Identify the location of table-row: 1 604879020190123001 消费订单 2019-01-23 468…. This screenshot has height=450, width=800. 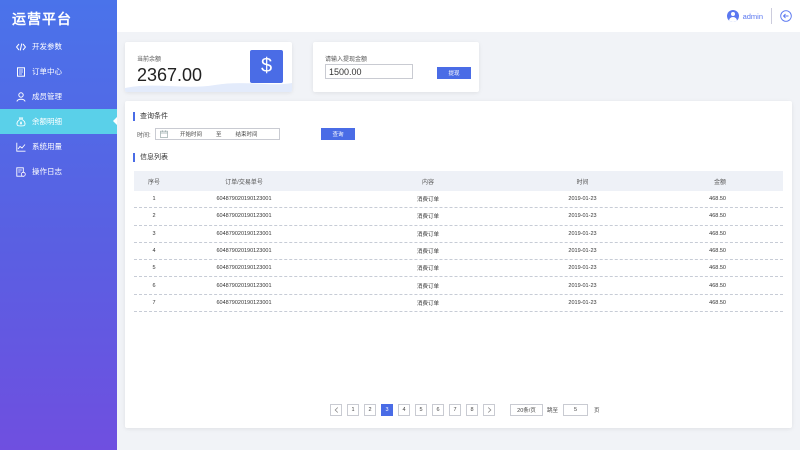
(458, 200).